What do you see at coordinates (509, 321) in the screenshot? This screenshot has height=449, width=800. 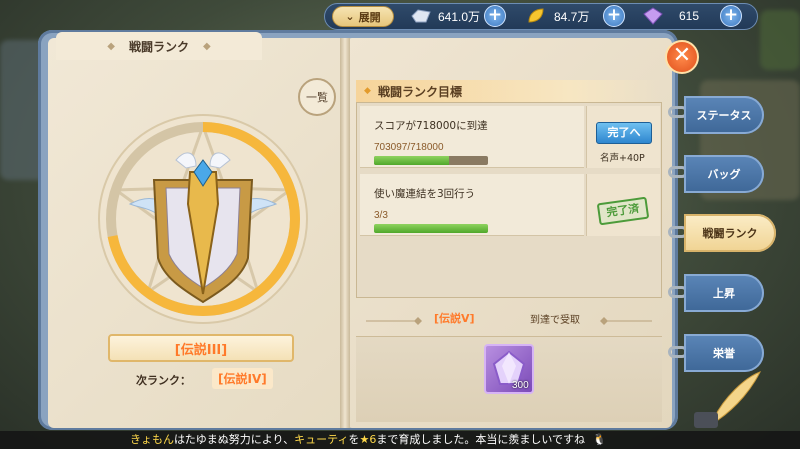 I see `reward-divider` at bounding box center [509, 321].